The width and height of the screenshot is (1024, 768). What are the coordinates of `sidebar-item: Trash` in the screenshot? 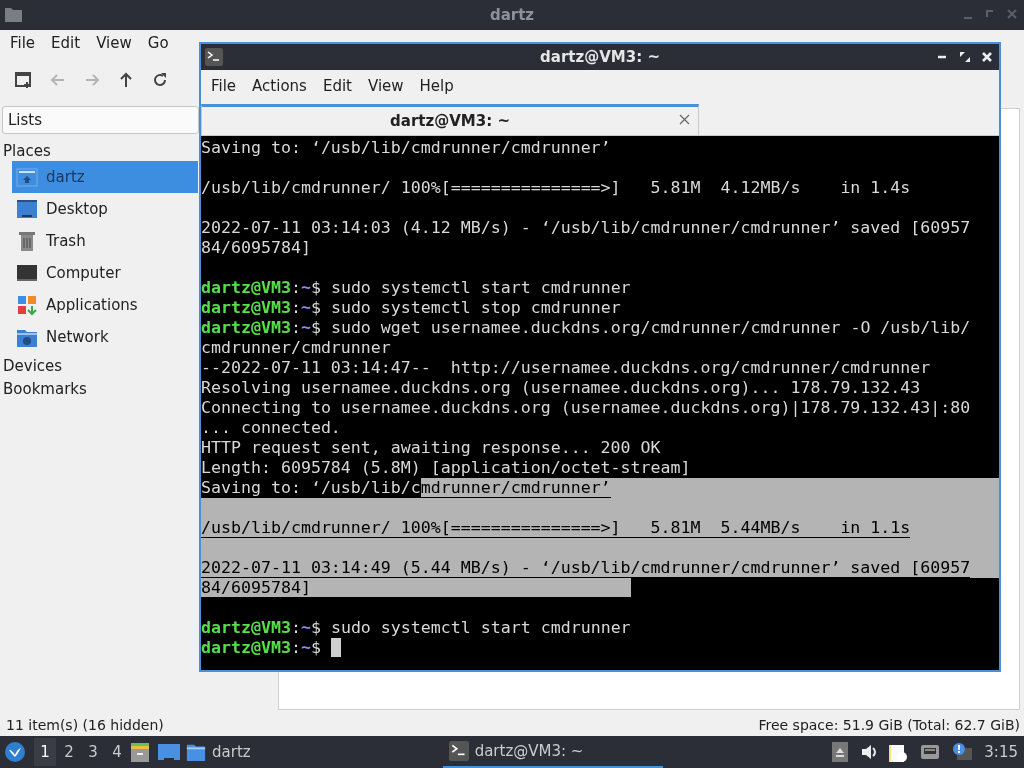 It's located at (105, 241).